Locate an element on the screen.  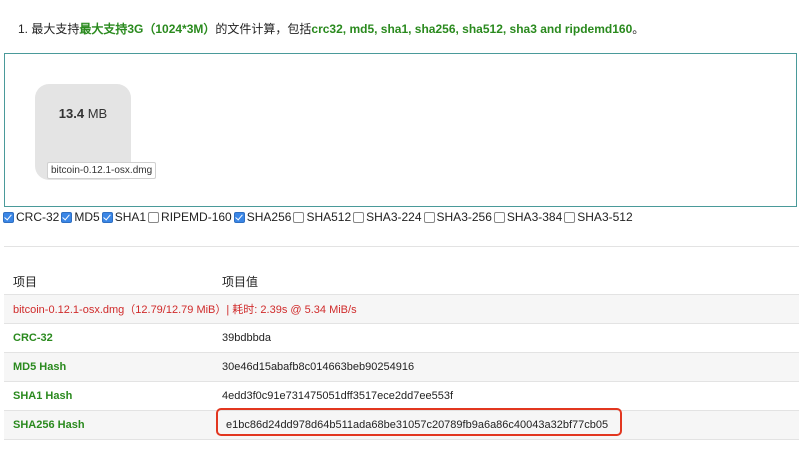
row-label: SHA1 Hash is located at coordinates (43, 396).